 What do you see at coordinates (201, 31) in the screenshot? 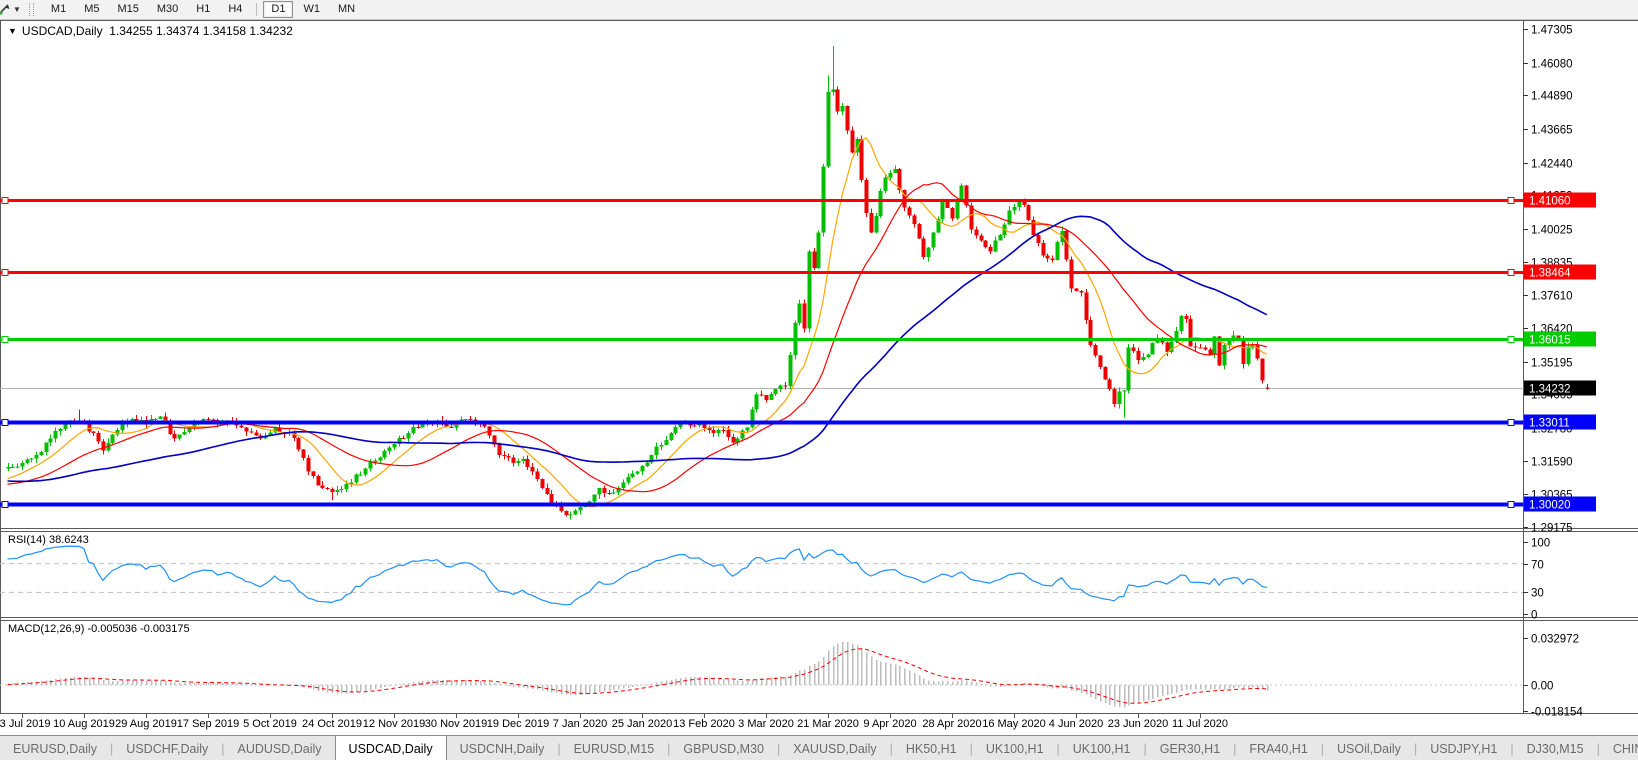
I see `chart-ohlc-values: 1.34255 1.34374 1.34158 1.34232` at bounding box center [201, 31].